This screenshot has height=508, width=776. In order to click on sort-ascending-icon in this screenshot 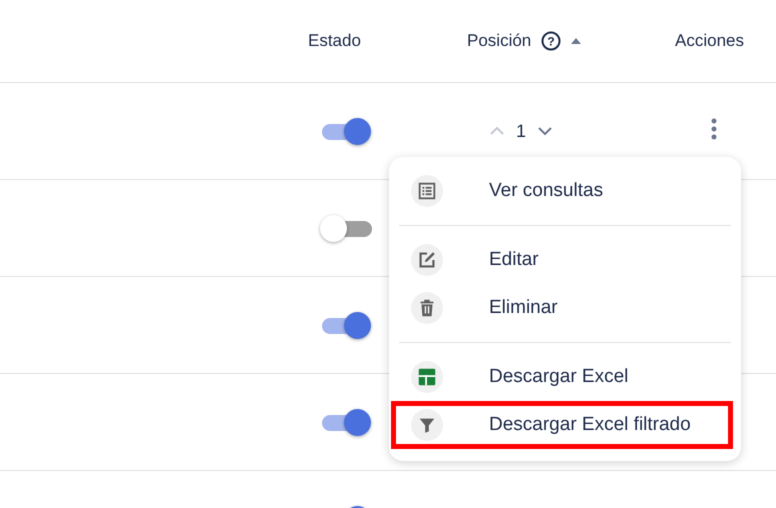, I will do `click(576, 41)`.